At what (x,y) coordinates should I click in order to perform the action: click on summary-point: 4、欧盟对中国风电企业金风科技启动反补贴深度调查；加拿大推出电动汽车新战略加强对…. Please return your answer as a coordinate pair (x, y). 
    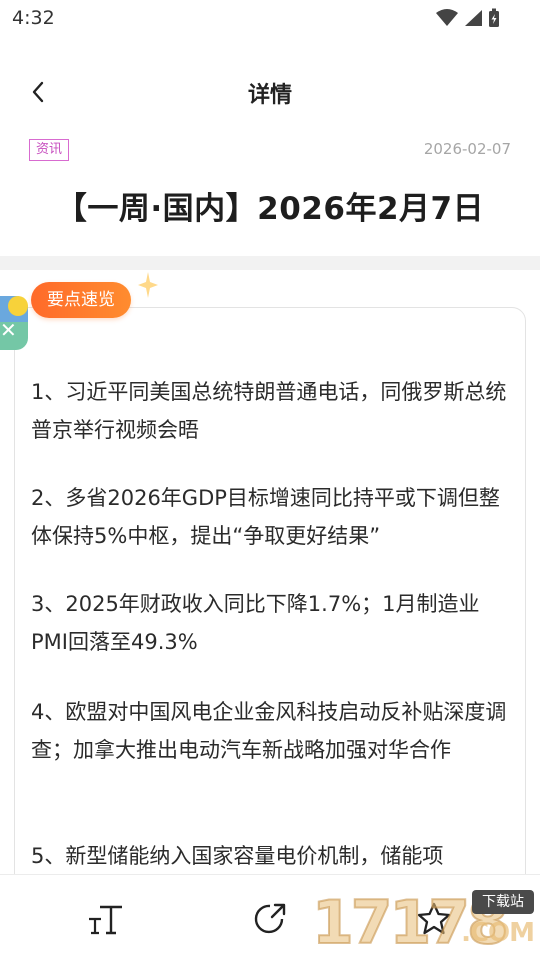
    Looking at the image, I should click on (269, 731).